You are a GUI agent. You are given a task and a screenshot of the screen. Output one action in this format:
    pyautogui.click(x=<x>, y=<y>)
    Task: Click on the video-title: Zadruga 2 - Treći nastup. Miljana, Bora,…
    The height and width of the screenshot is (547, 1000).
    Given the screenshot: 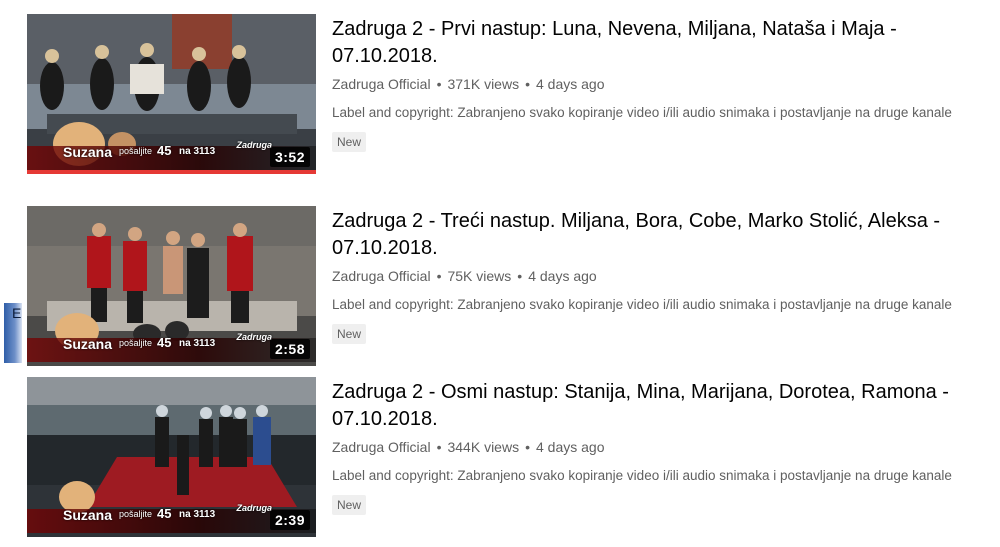 What is the action you would take?
    pyautogui.click(x=666, y=235)
    